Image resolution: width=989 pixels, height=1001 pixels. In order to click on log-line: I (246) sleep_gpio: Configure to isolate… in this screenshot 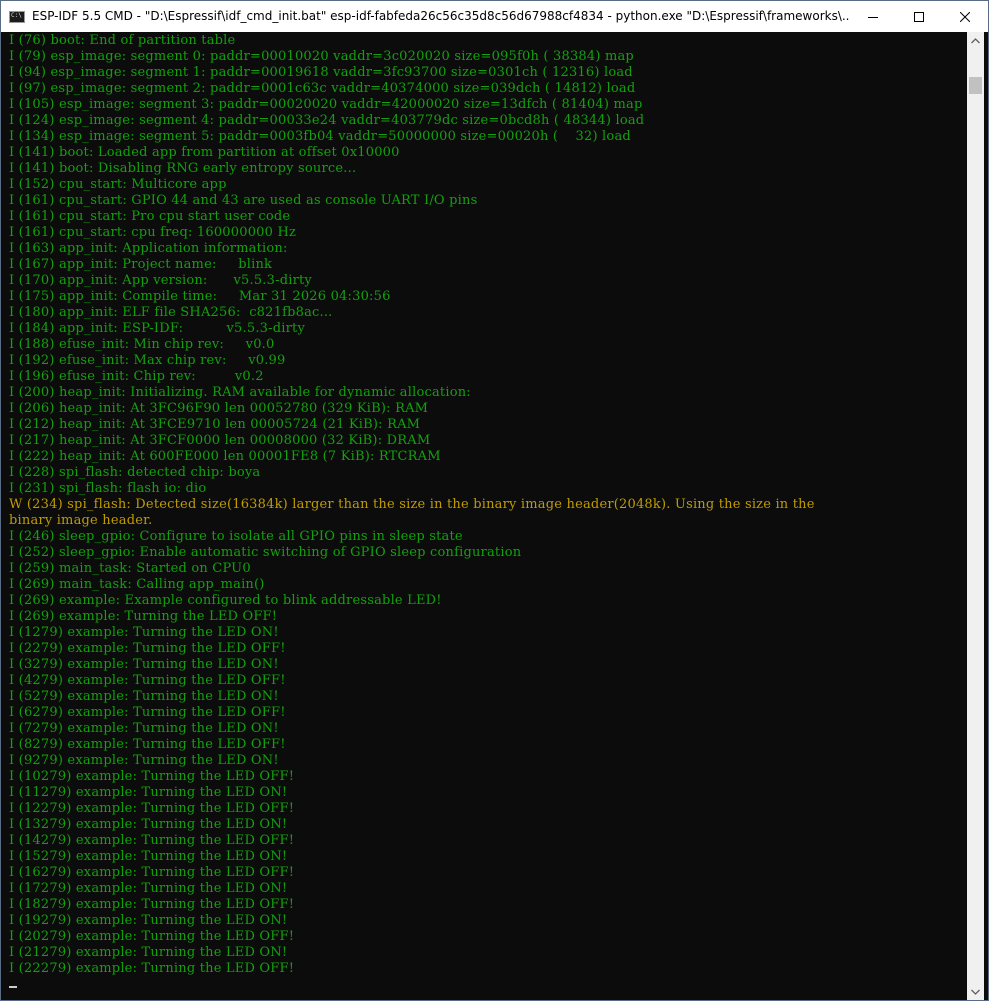, I will do `click(236, 536)`.